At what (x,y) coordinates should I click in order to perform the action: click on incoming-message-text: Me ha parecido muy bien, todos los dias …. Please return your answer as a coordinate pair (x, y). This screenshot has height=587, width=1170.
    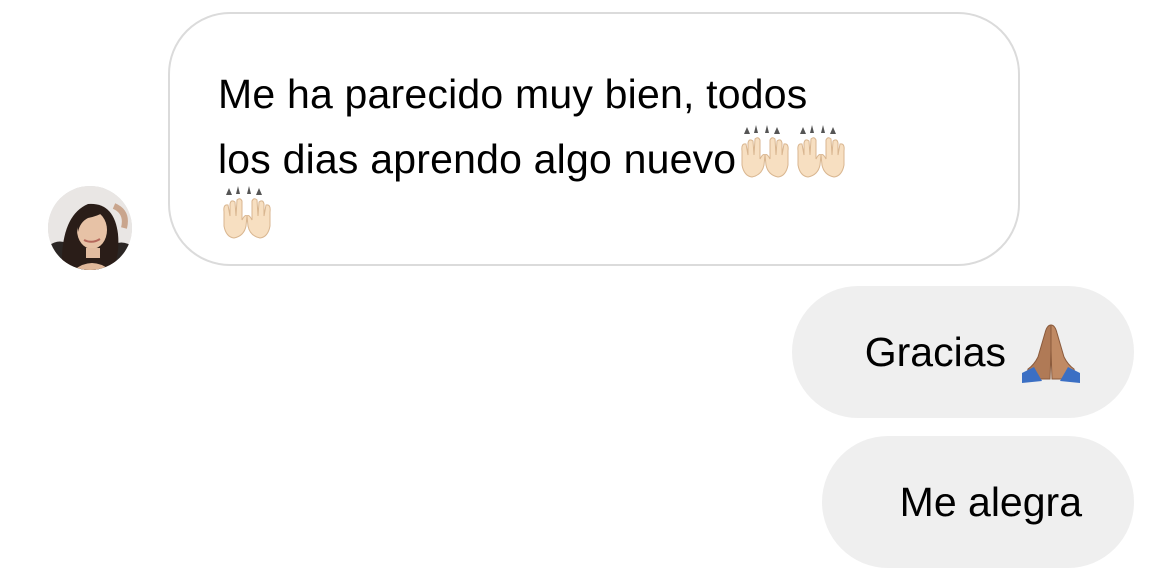
    Looking at the image, I should click on (513, 126).